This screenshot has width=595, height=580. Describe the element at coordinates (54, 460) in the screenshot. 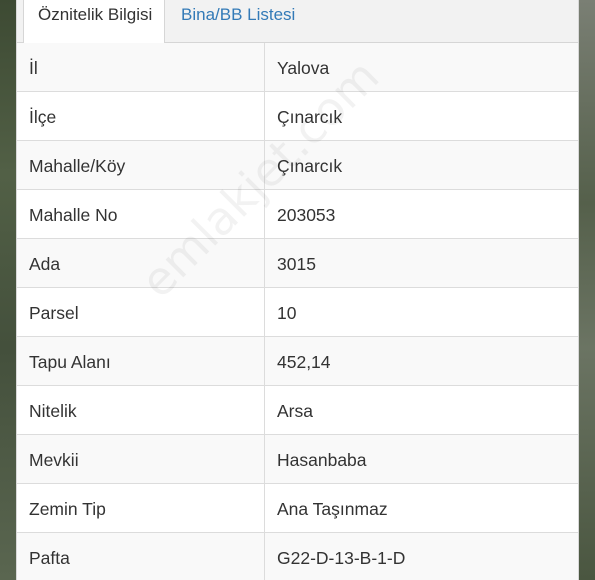

I see `row-label: Mevkii` at that location.